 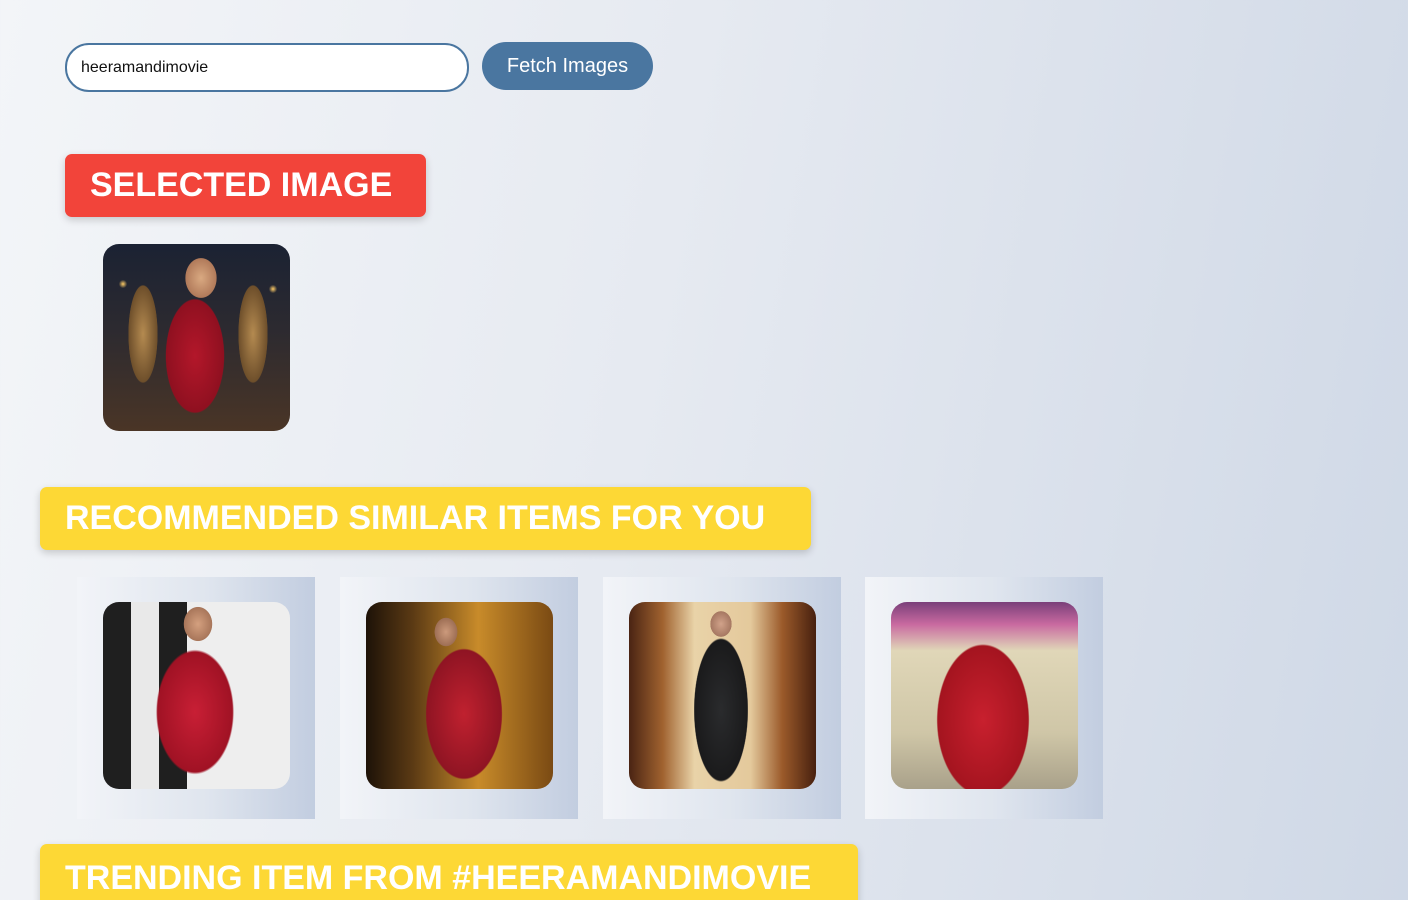 What do you see at coordinates (567, 66) in the screenshot?
I see `fetch-images-button: Fetch Images` at bounding box center [567, 66].